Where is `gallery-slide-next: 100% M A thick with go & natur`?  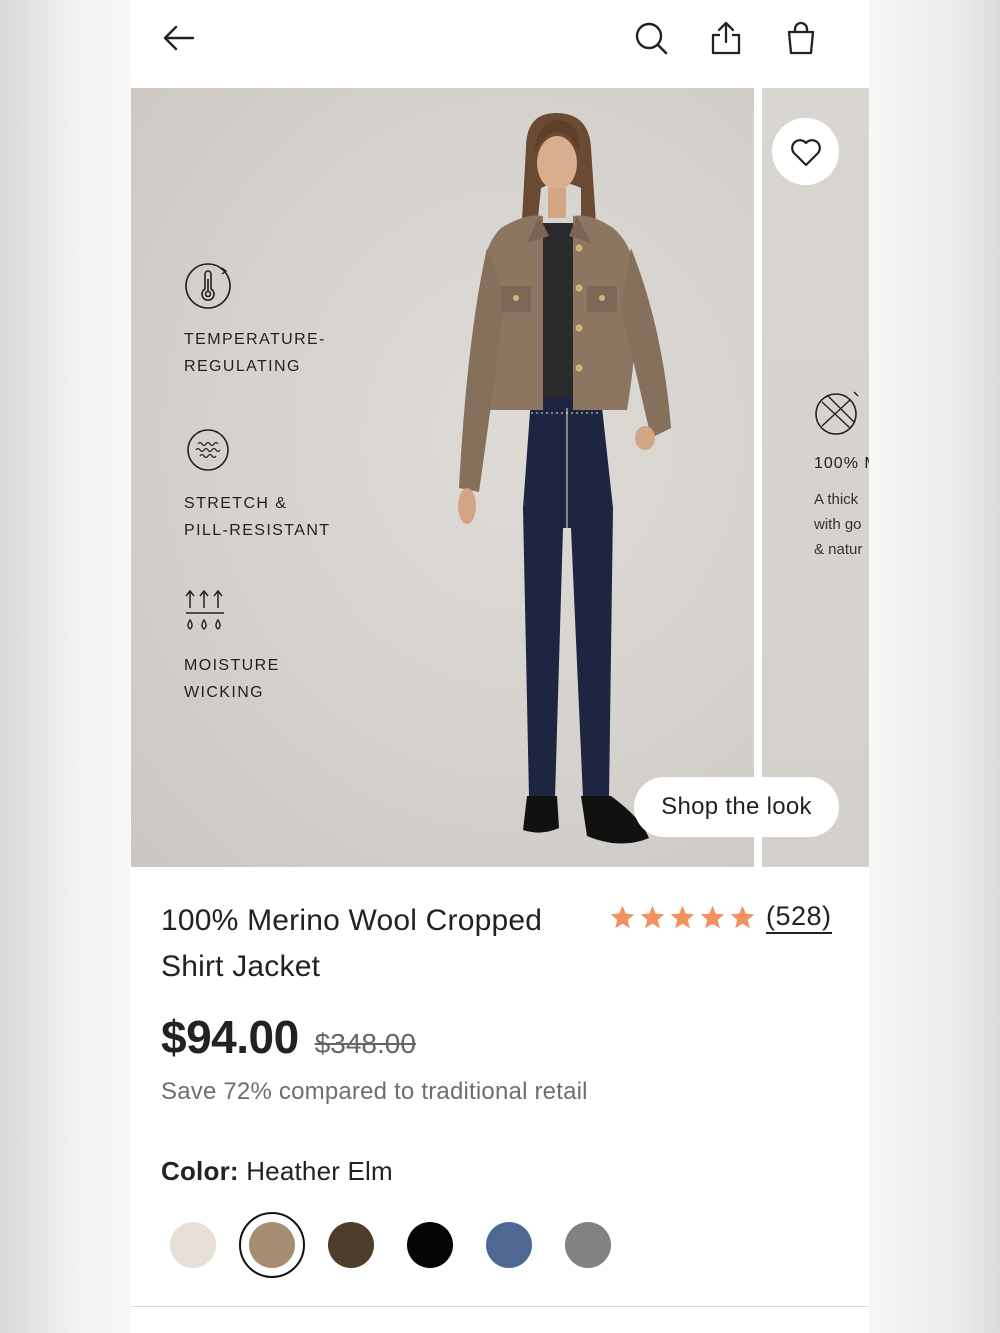 gallery-slide-next: 100% M A thick with go & natur is located at coordinates (815, 477).